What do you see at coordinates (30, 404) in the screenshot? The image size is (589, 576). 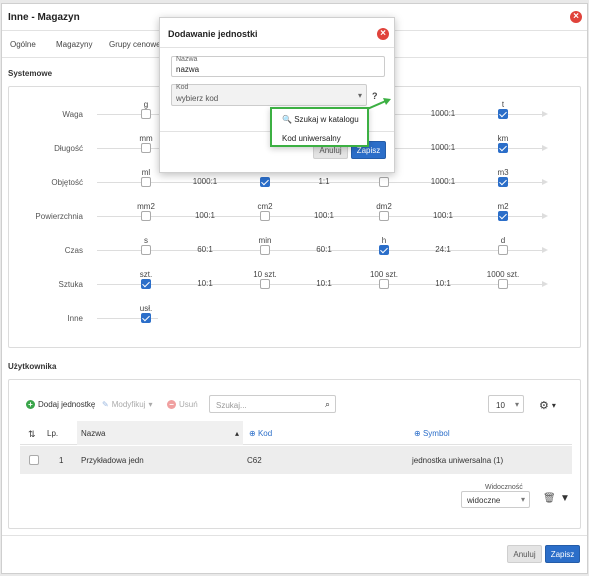 I see `plus-icon: +` at bounding box center [30, 404].